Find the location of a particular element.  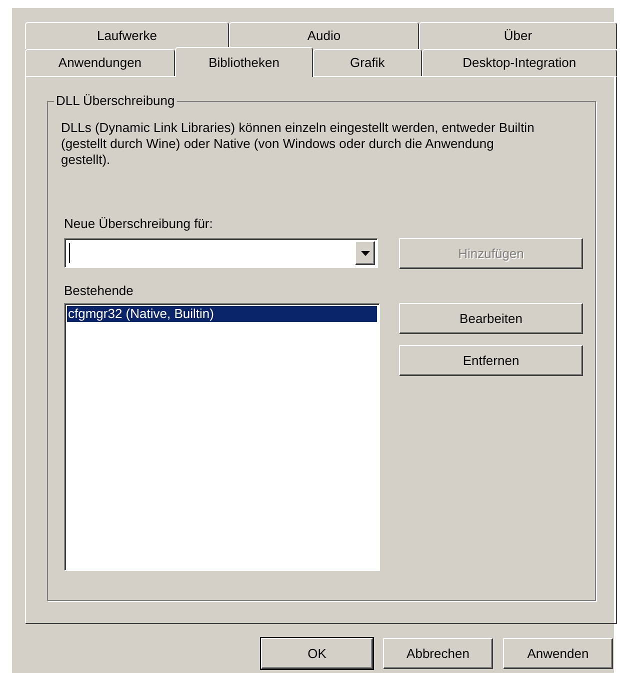

tab: Bibliotheken is located at coordinates (244, 62).